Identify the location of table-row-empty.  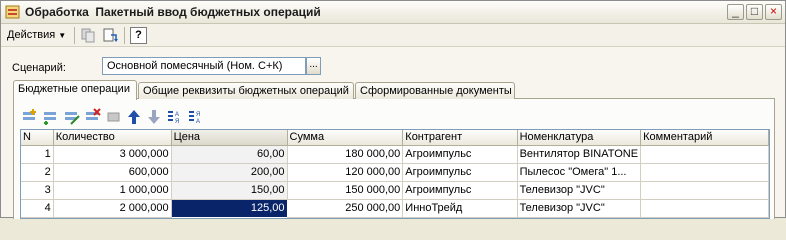
(395, 217).